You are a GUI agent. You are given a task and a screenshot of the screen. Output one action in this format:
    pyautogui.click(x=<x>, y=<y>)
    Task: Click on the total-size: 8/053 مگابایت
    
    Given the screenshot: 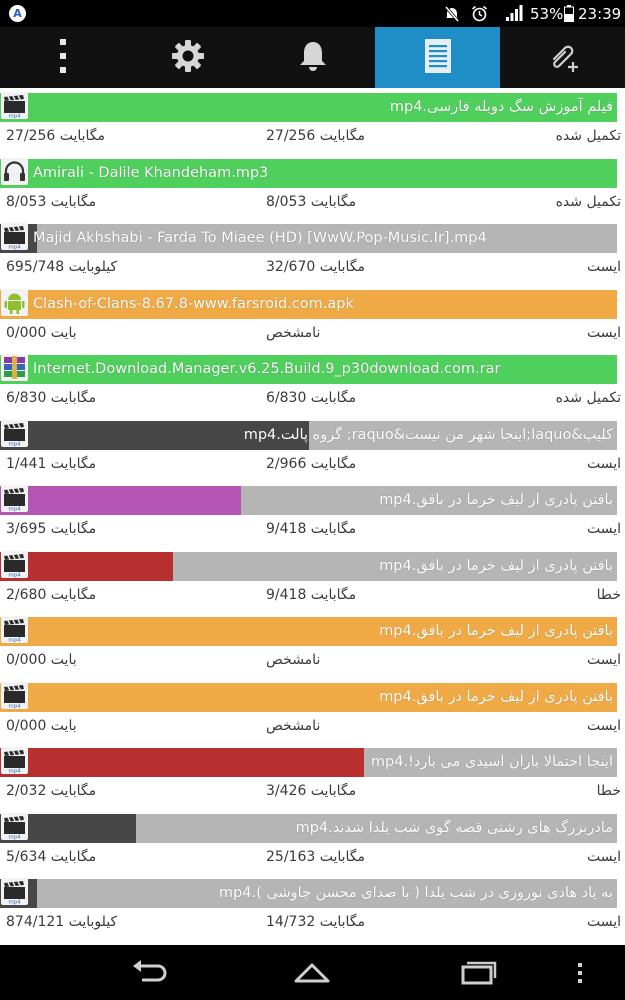 What is the action you would take?
    pyautogui.click(x=51, y=201)
    